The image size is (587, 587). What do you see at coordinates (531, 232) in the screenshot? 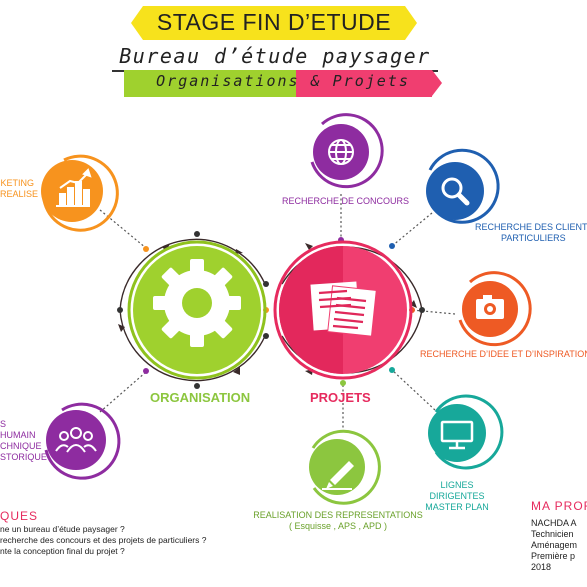
I see `clients-label: RECHERCHE DES CLIENTS P PARTICULIERS` at bounding box center [531, 232].